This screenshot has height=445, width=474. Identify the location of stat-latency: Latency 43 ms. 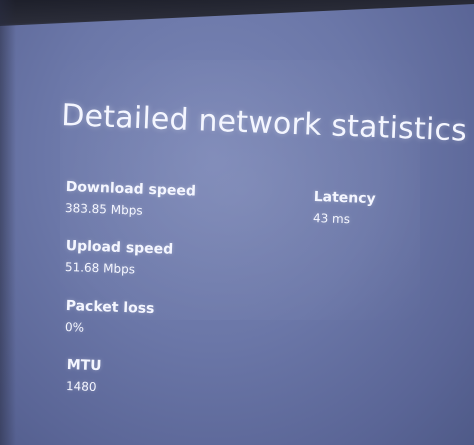
(344, 208).